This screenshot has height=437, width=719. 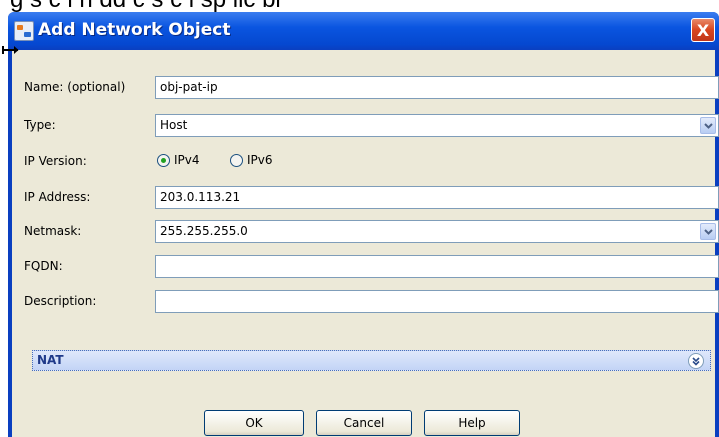 What do you see at coordinates (472, 423) in the screenshot?
I see `help-button: Help` at bounding box center [472, 423].